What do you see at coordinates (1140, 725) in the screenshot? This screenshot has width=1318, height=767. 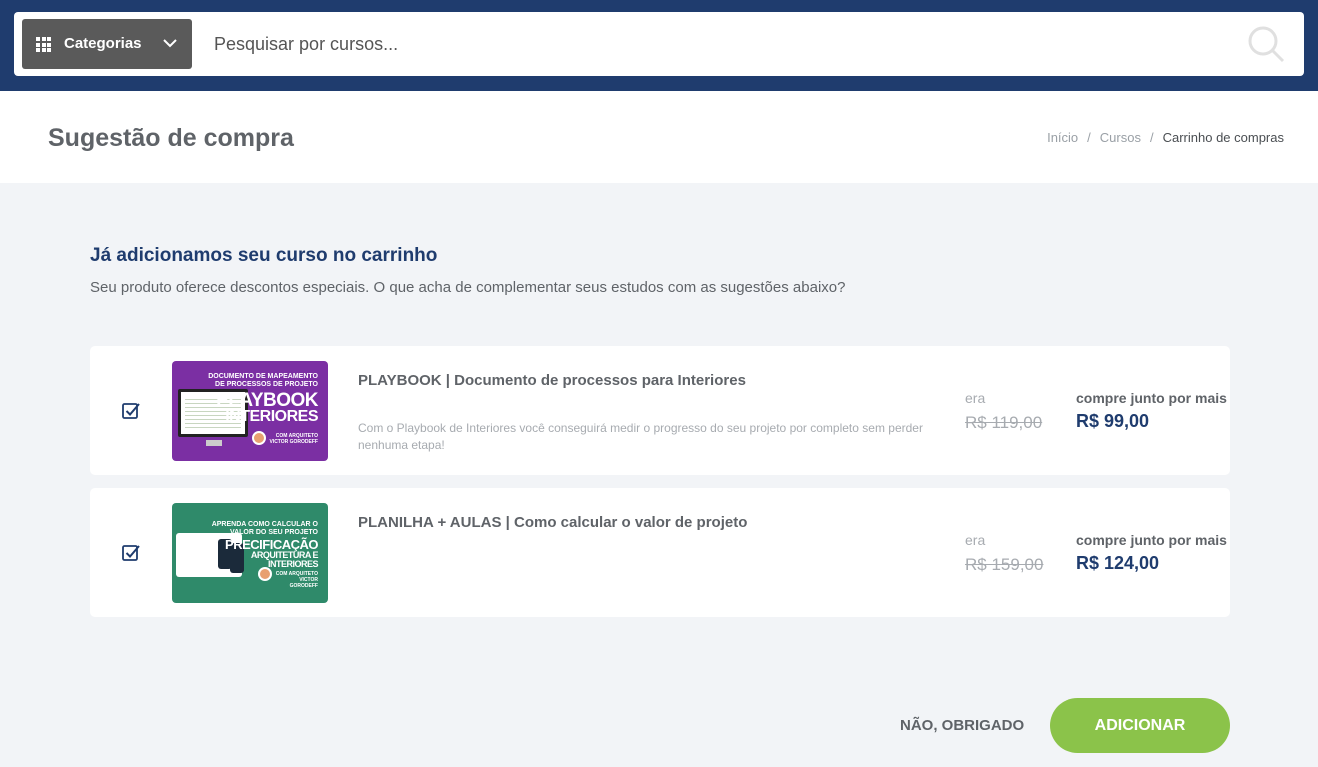 I see `add-button: ADICIONAR` at bounding box center [1140, 725].